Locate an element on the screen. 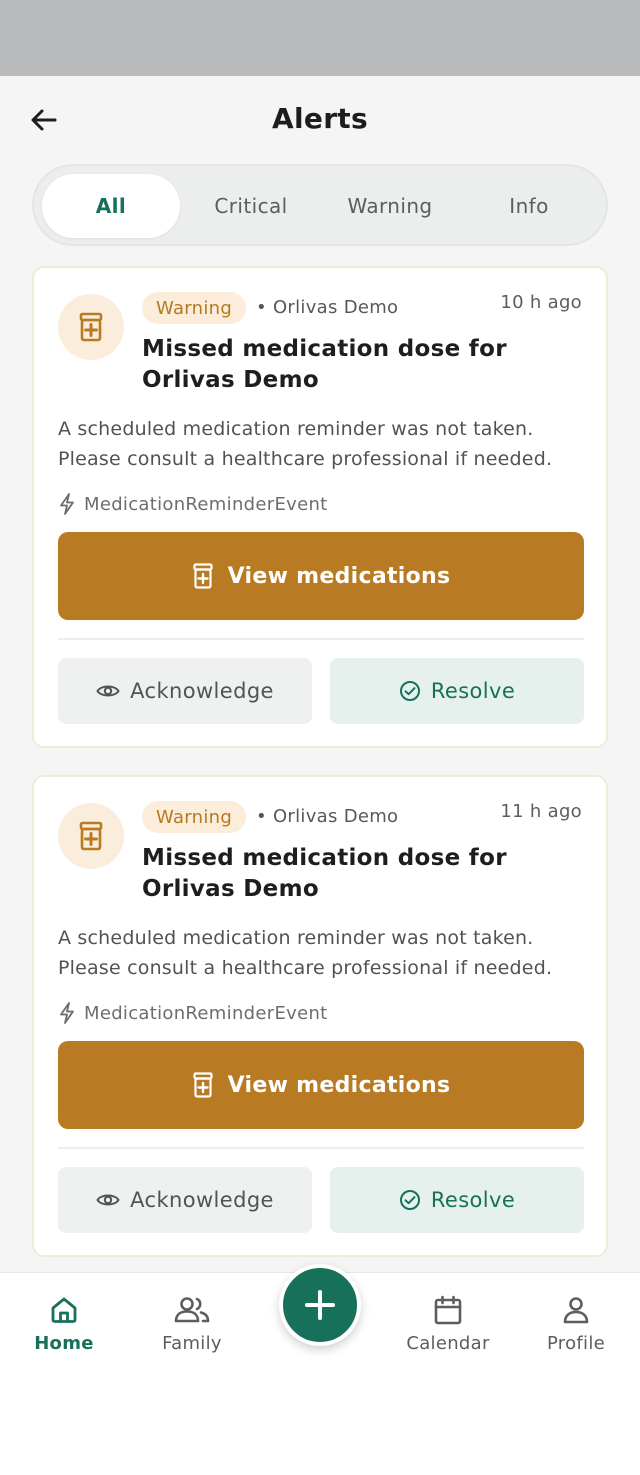 This screenshot has width=640, height=1475. nav-home-label: Home is located at coordinates (64, 1343).